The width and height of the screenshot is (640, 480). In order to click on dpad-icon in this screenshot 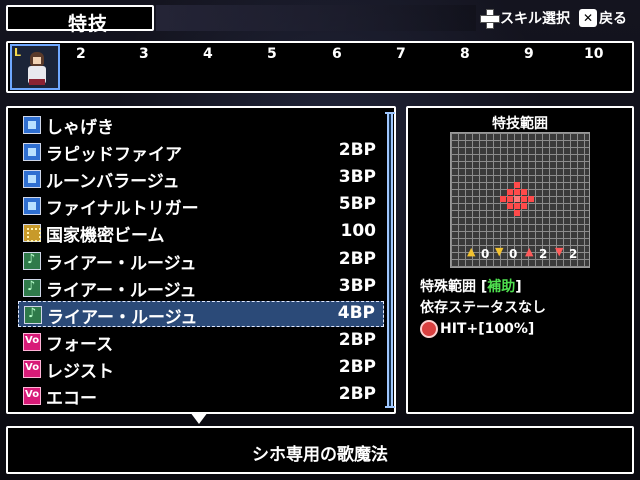, I will do `click(490, 19)`.